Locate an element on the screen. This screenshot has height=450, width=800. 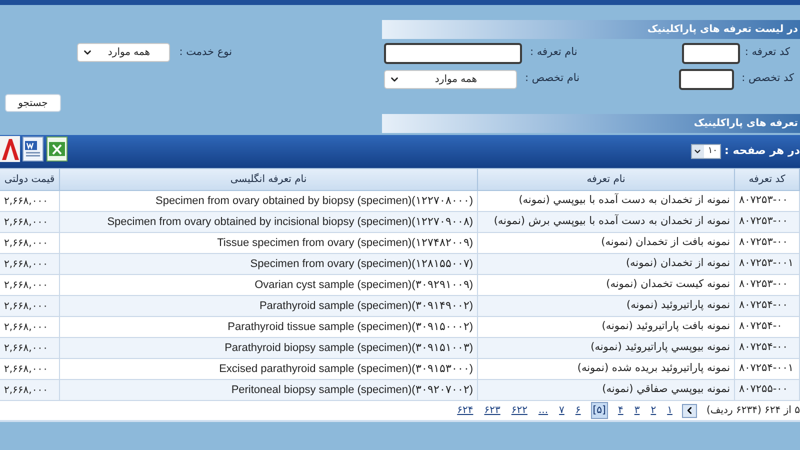
word-export-icon is located at coordinates (33, 149).